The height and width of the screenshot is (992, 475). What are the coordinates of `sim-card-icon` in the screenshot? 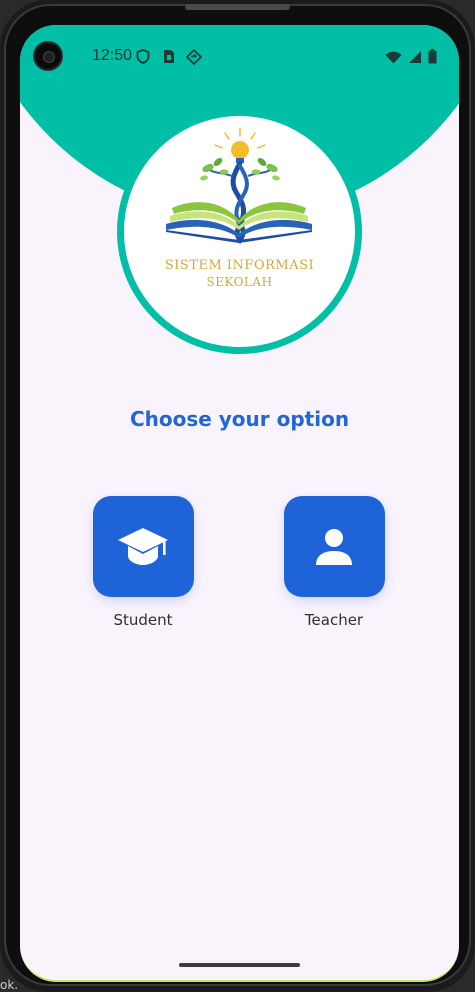 It's located at (169, 58).